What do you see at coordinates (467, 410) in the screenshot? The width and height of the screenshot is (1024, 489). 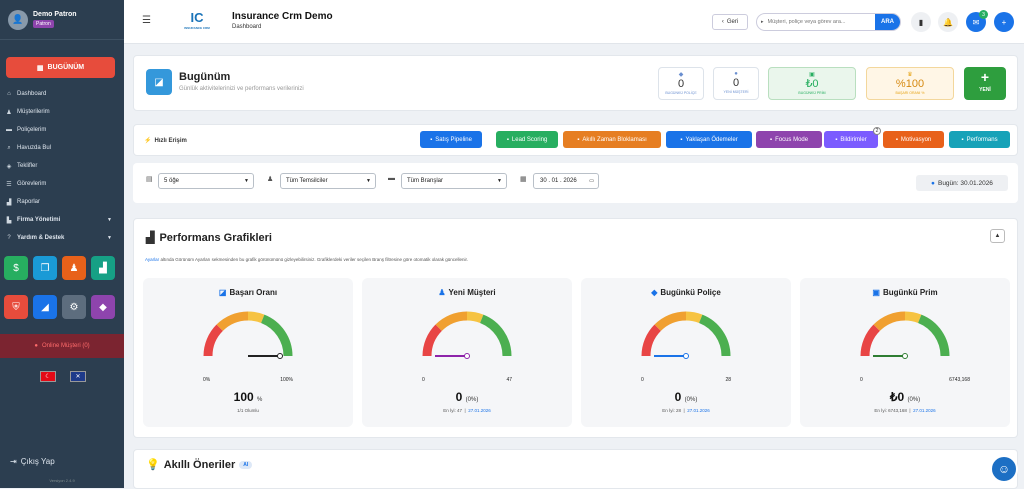 I see `gauge-footer: En İyi: 47 | 27.01.2026` at bounding box center [467, 410].